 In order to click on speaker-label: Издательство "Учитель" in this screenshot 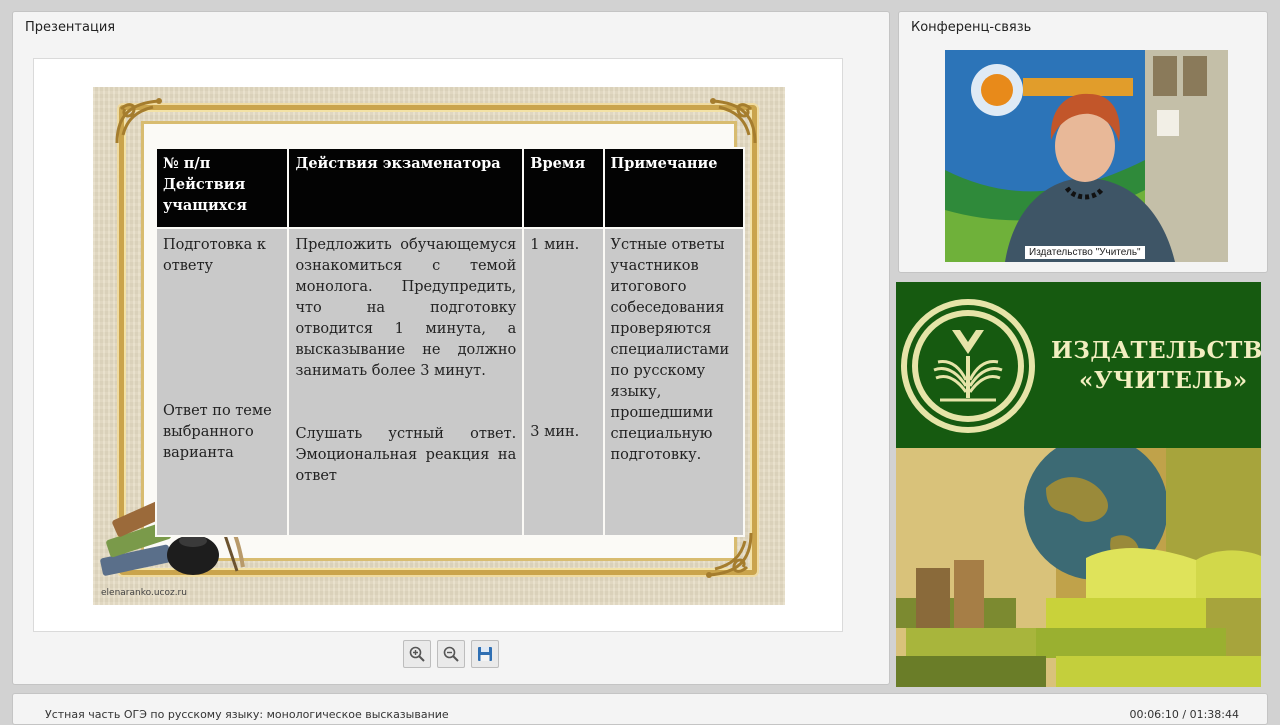, I will do `click(1085, 252)`.